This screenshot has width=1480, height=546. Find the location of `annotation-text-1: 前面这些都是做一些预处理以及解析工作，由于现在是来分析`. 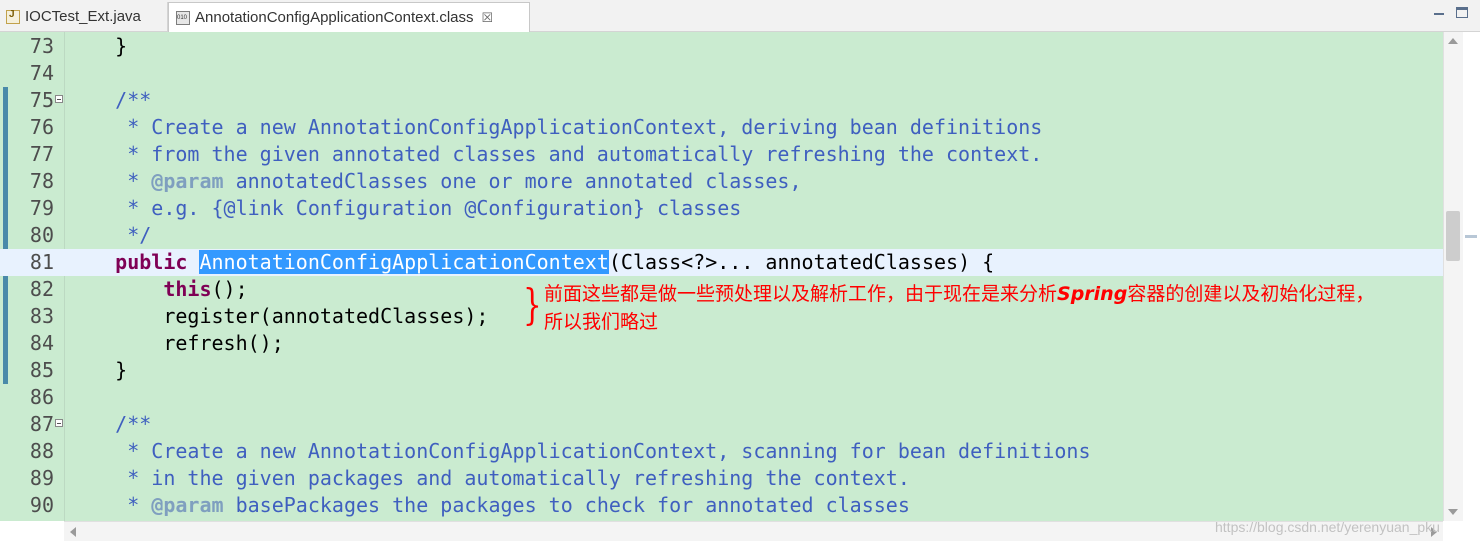

annotation-text-1: 前面这些都是做一些预处理以及解析工作，由于现在是来分析 is located at coordinates (801, 294).